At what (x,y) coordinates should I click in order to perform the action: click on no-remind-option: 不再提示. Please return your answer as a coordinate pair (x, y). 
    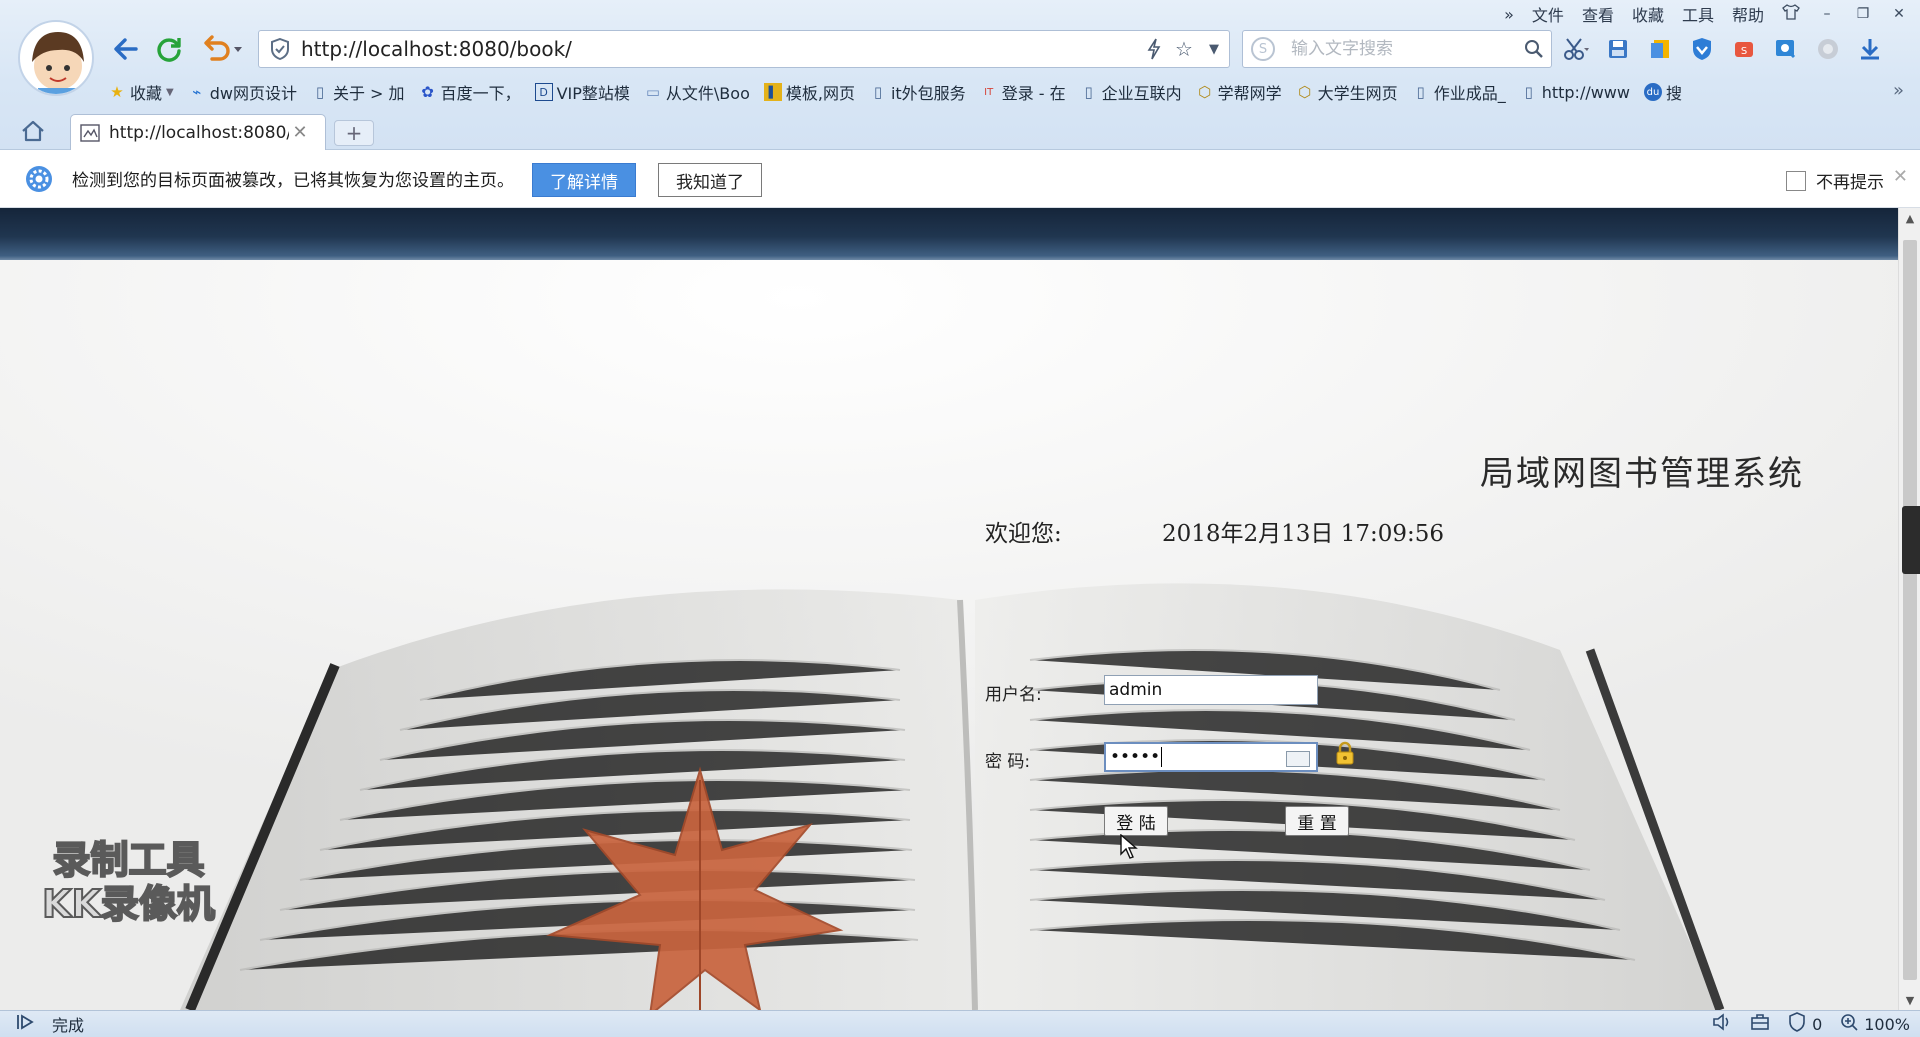
    Looking at the image, I should click on (1835, 180).